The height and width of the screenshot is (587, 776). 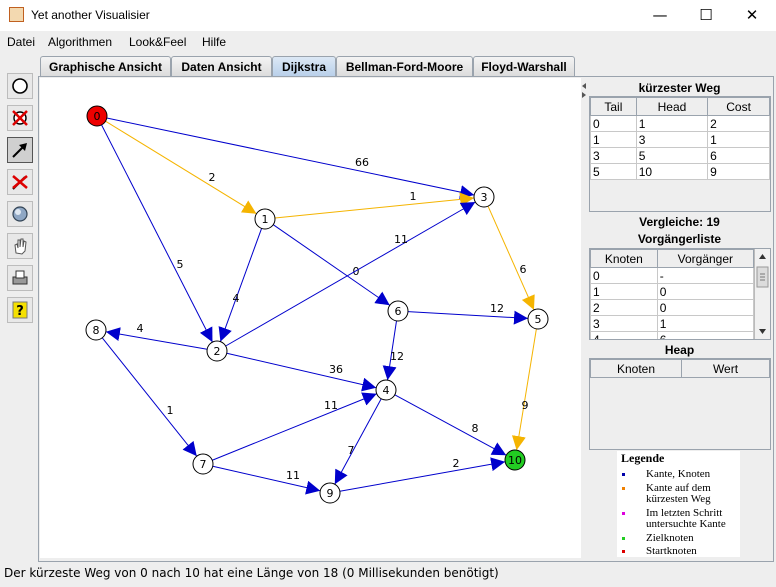 What do you see at coordinates (705, 275) in the screenshot?
I see `predecessor-cell: -` at bounding box center [705, 275].